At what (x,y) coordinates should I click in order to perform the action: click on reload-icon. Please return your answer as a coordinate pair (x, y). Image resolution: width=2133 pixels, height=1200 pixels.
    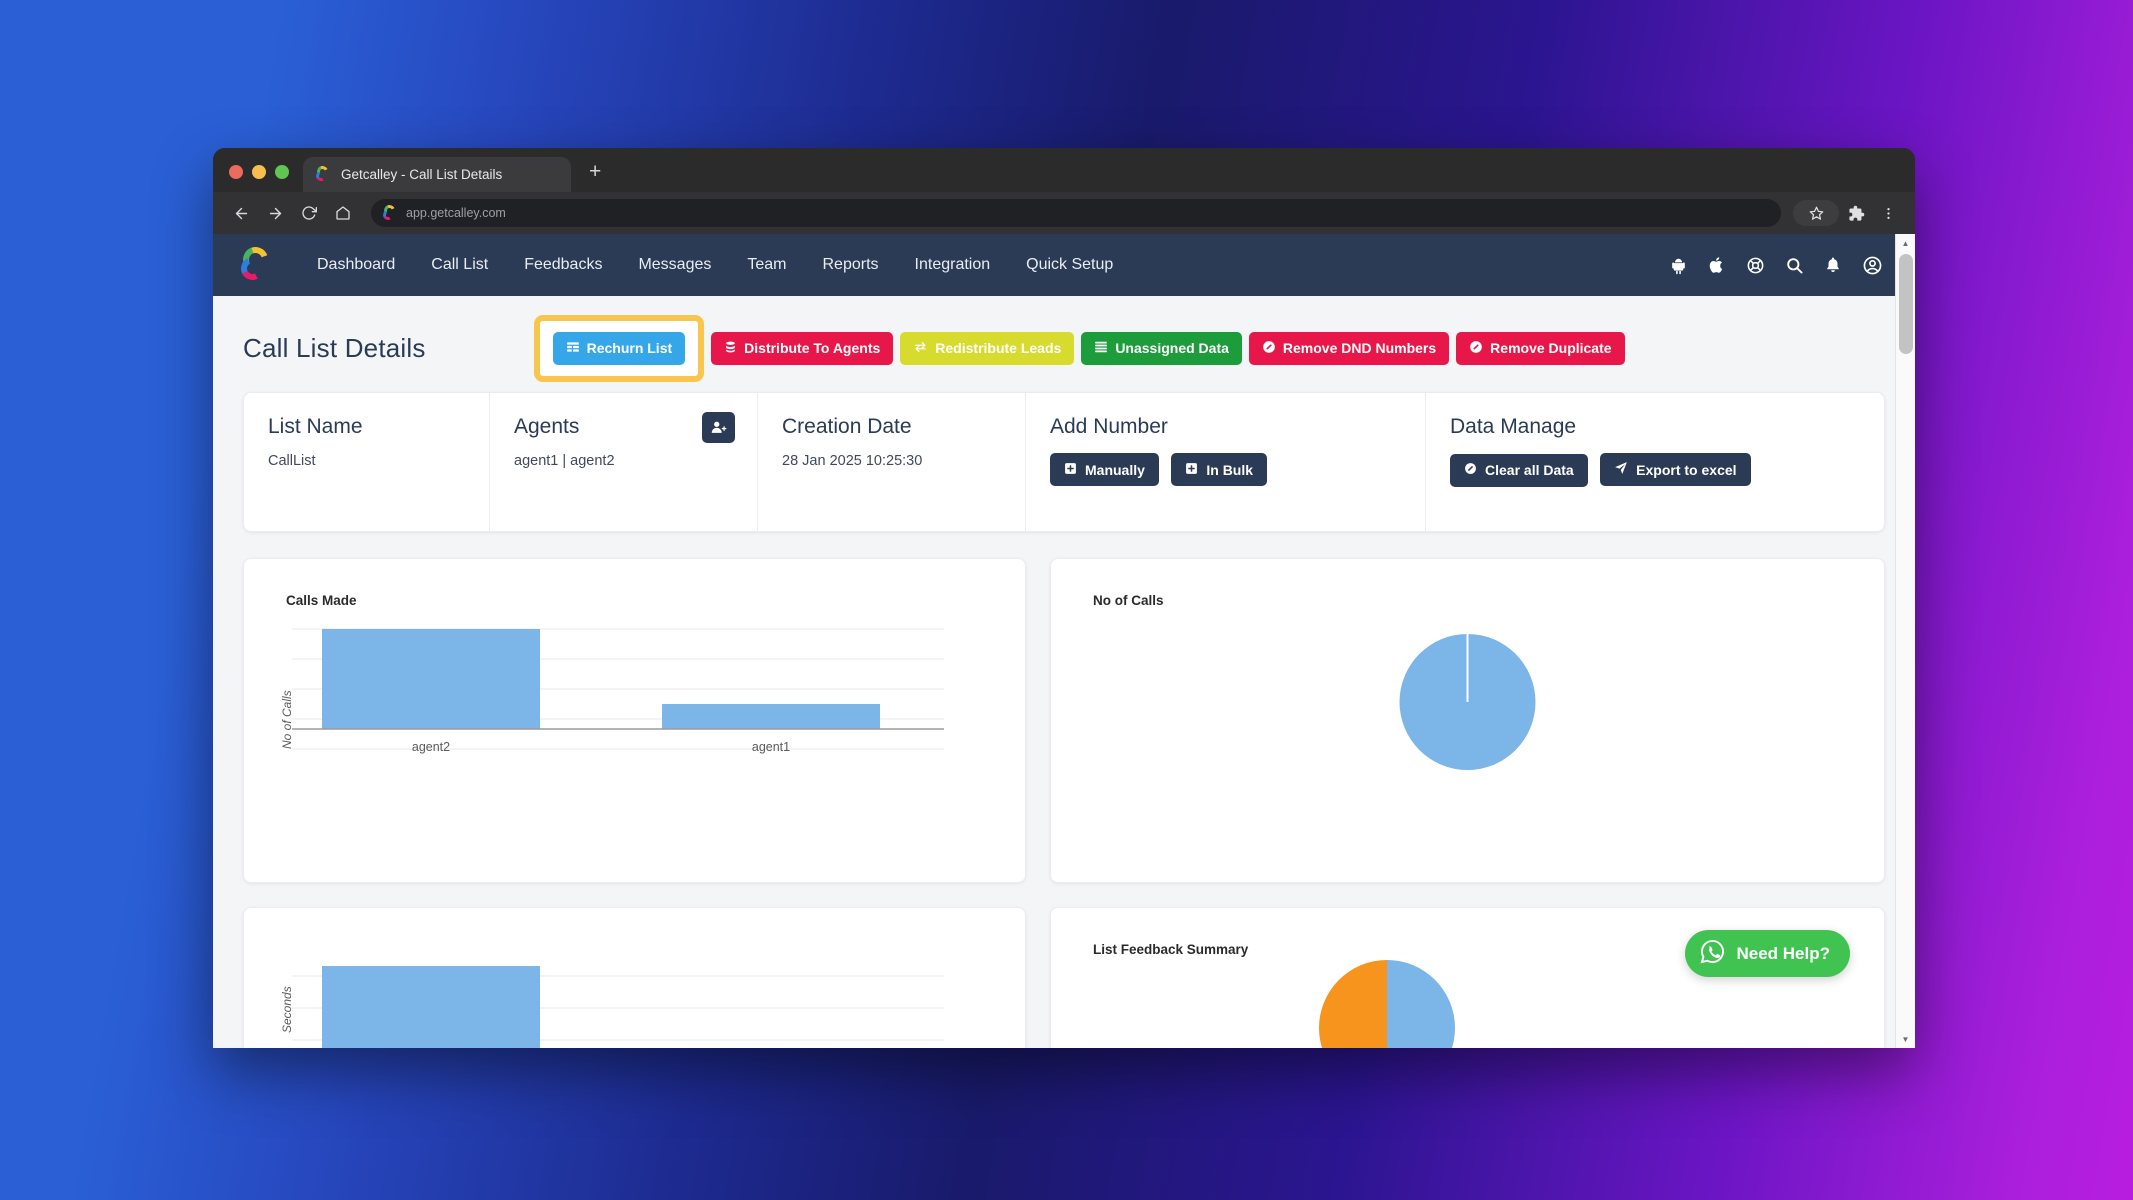
    Looking at the image, I should click on (309, 213).